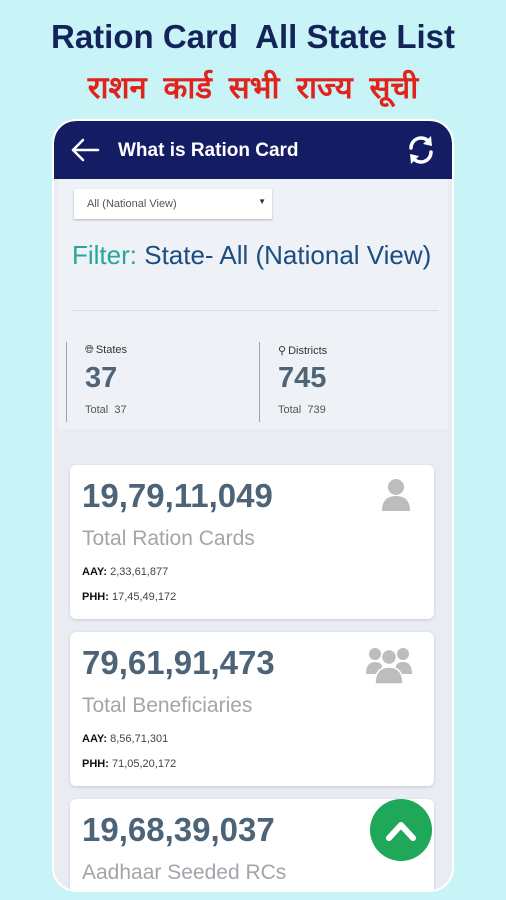 The image size is (506, 900). Describe the element at coordinates (316, 410) in the screenshot. I see `stat-districts-total-value: 739` at that location.